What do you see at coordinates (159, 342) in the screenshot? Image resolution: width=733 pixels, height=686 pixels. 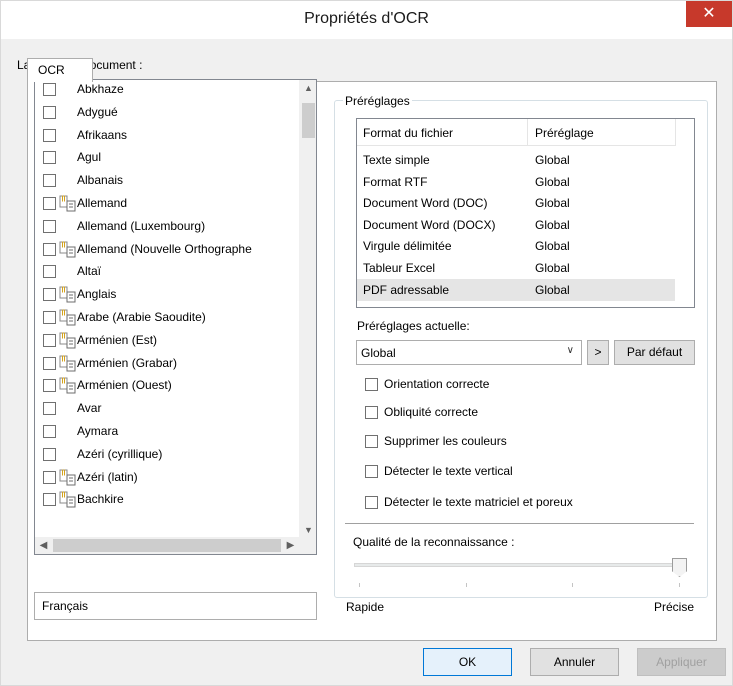 I see `language-item: Arménien (Est)` at bounding box center [159, 342].